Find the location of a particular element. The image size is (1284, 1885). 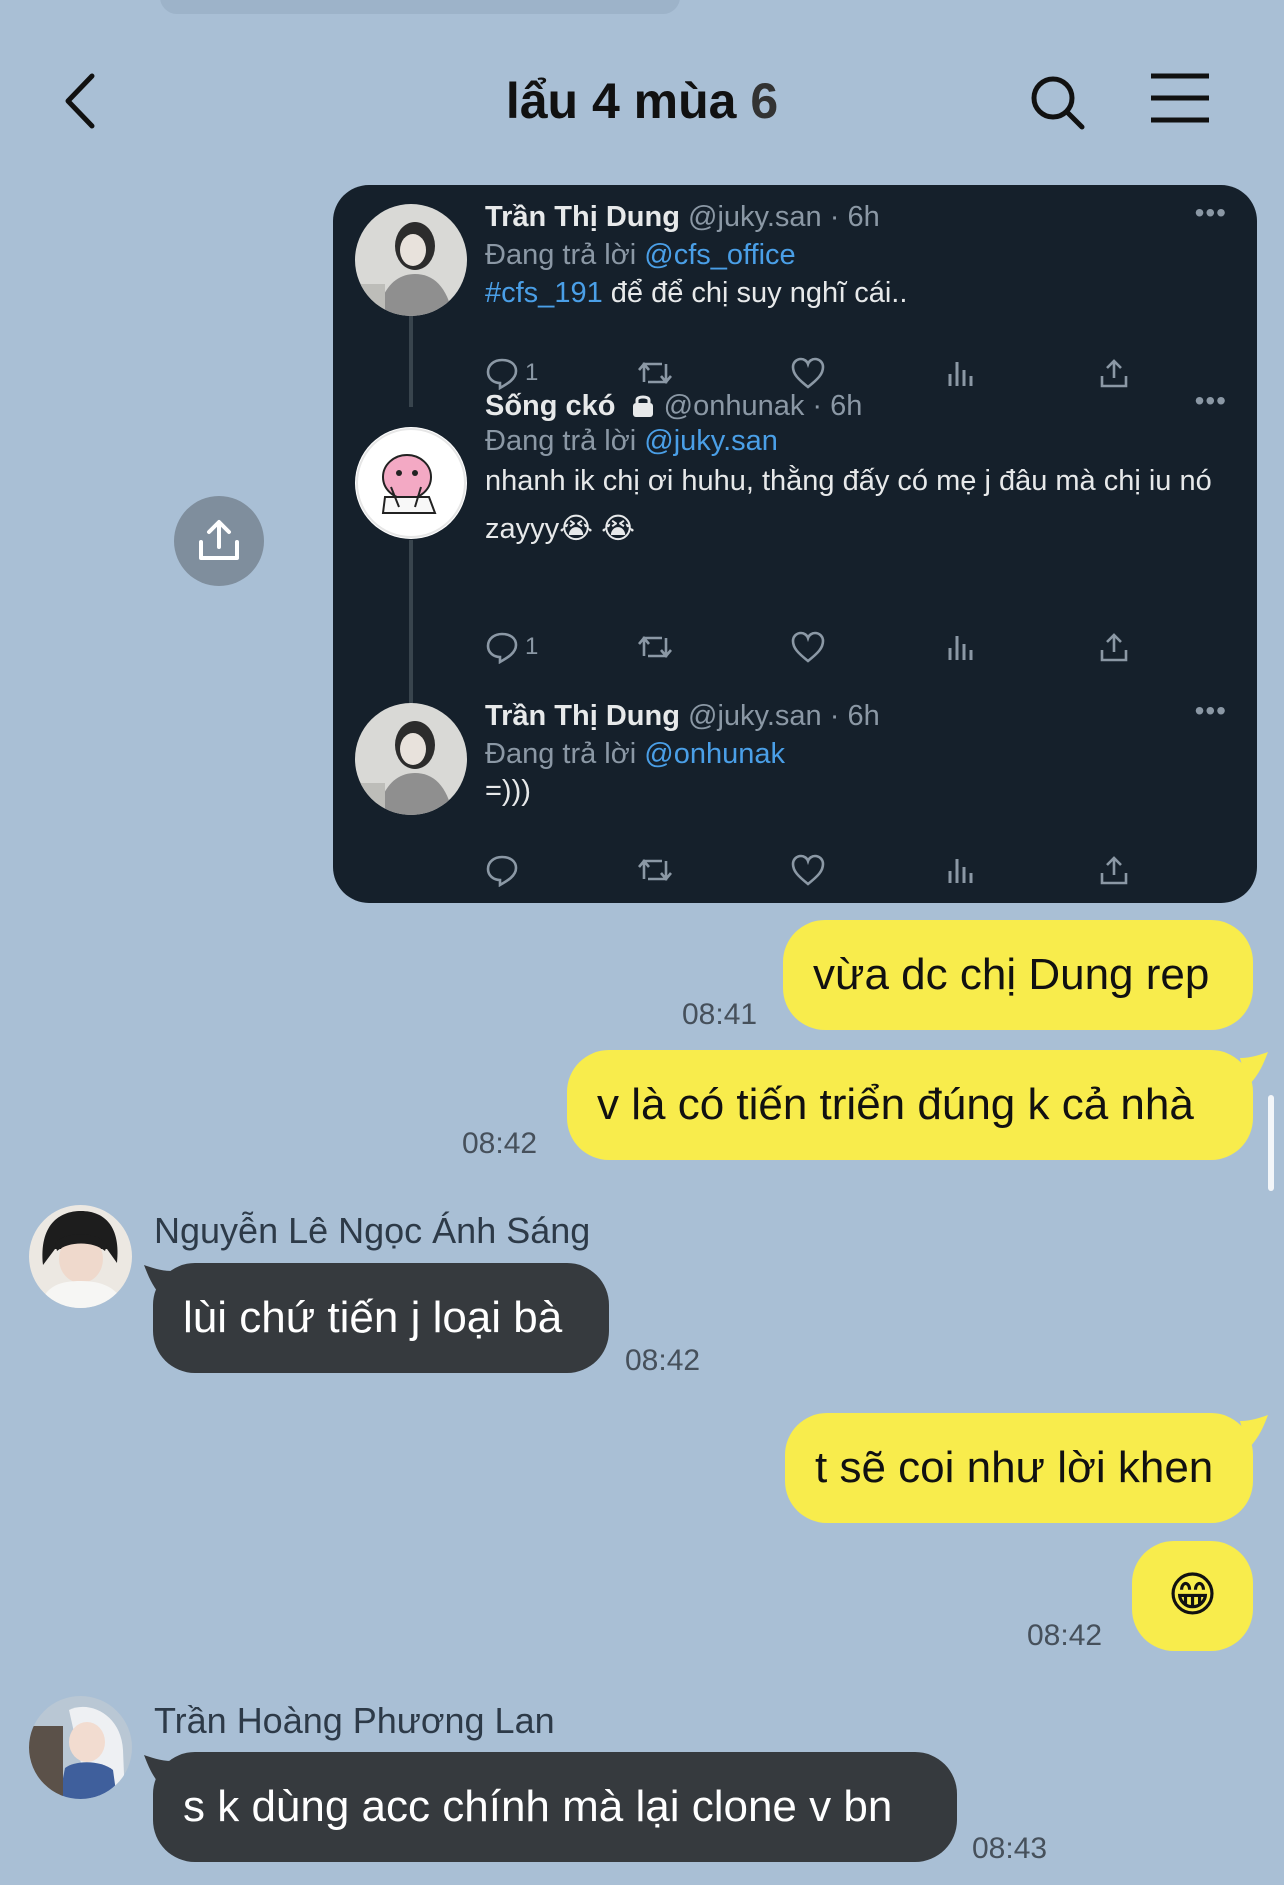

message-bubble-mine: 😁 is located at coordinates (1192, 1596).